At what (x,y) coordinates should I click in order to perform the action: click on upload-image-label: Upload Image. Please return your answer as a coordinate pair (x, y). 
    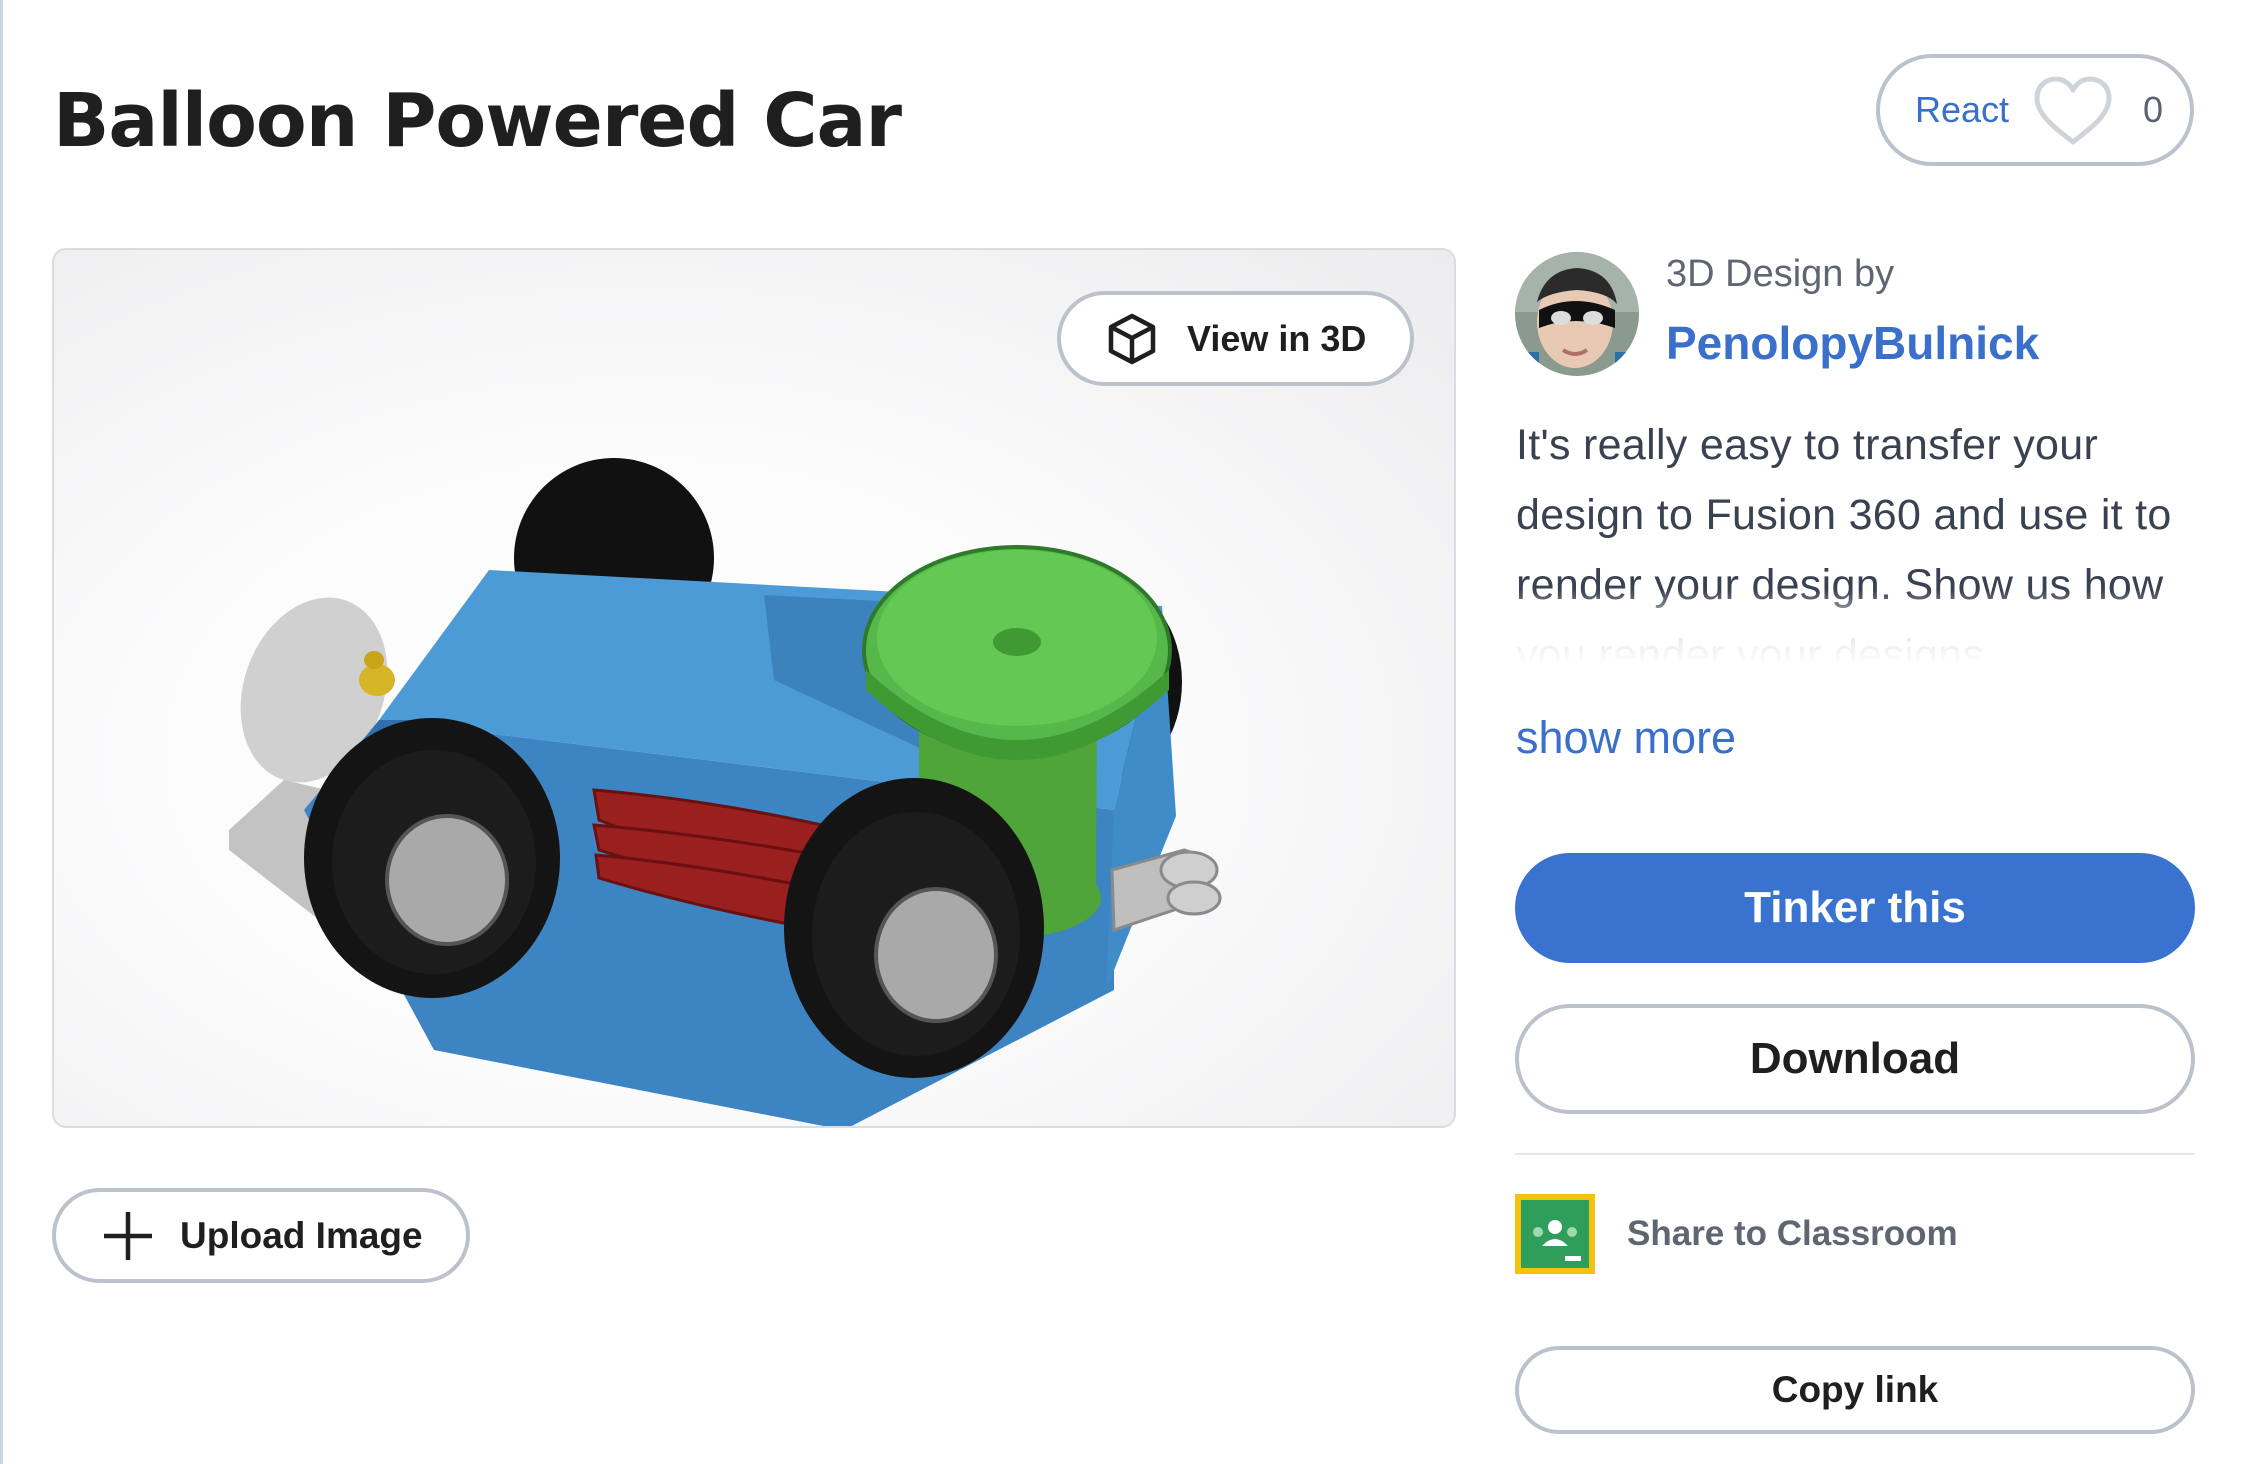
    Looking at the image, I should click on (301, 1235).